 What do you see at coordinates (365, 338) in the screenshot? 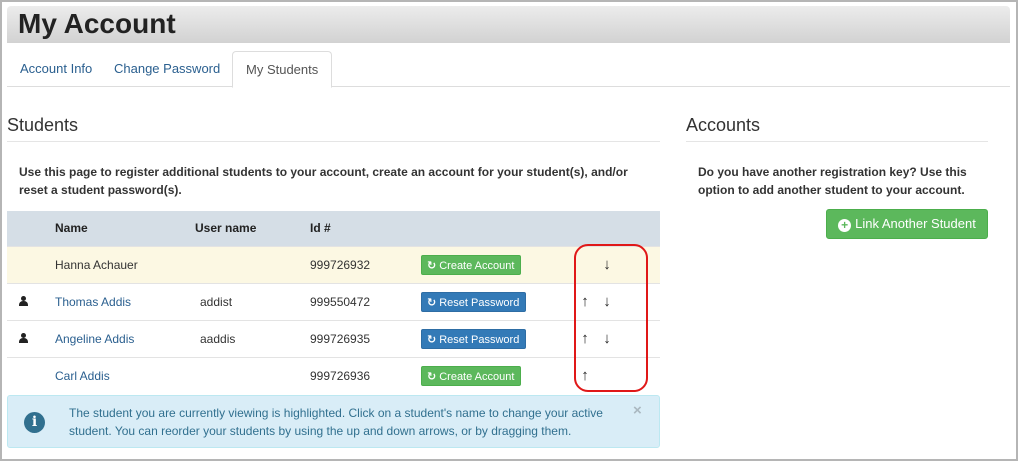
I see `student-id: 999726935` at bounding box center [365, 338].